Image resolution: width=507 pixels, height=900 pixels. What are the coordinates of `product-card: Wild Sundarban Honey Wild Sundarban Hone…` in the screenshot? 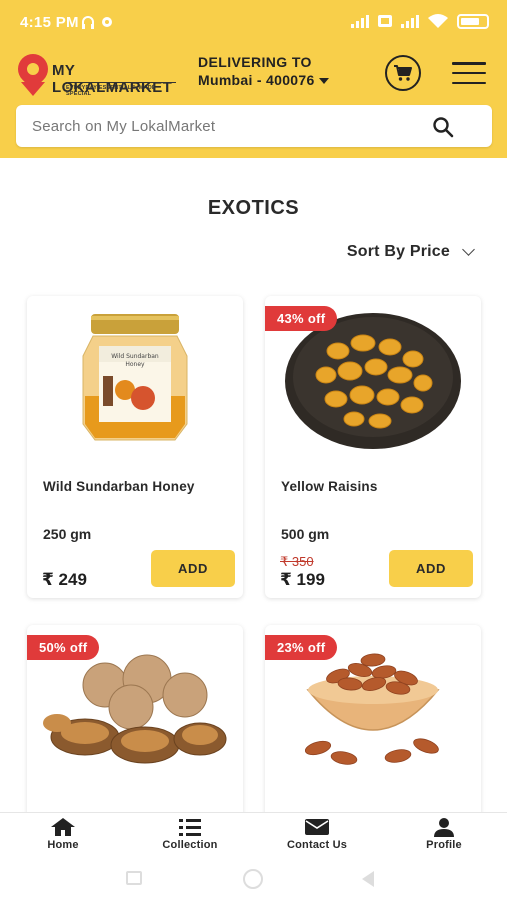 It's located at (135, 447).